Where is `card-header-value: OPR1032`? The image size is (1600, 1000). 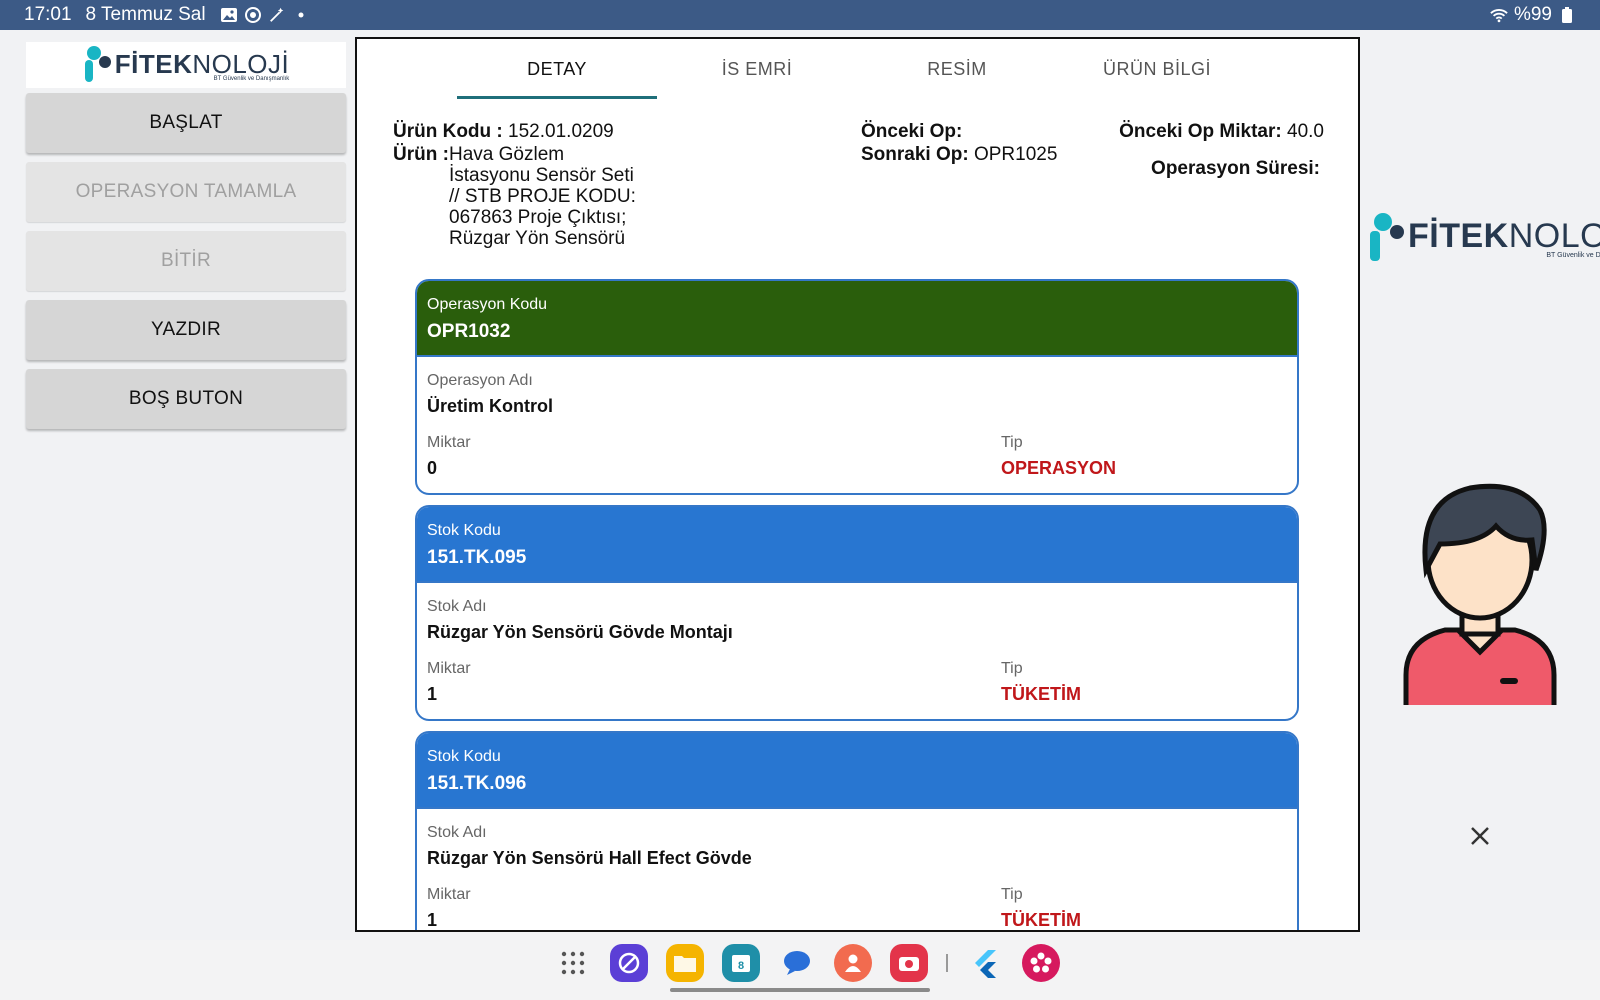
card-header-value: OPR1032 is located at coordinates (469, 331).